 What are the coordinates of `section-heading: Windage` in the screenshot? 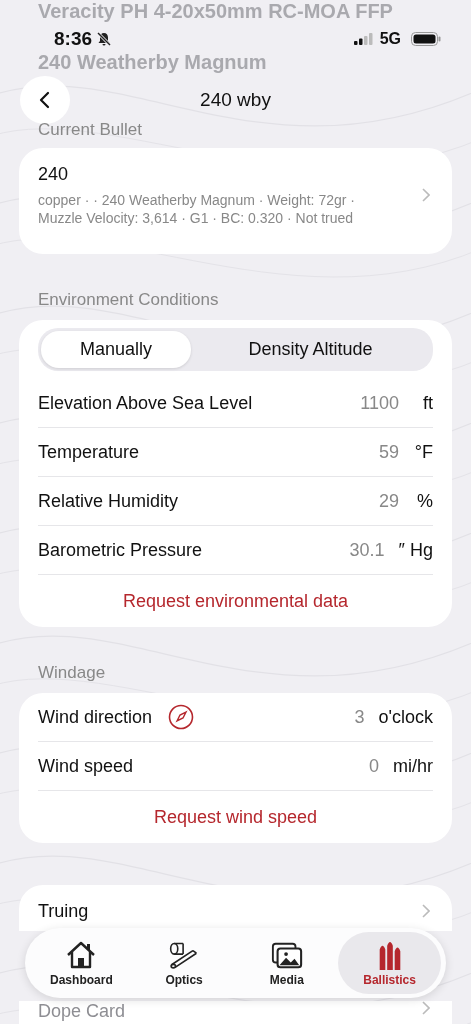 It's located at (72, 673).